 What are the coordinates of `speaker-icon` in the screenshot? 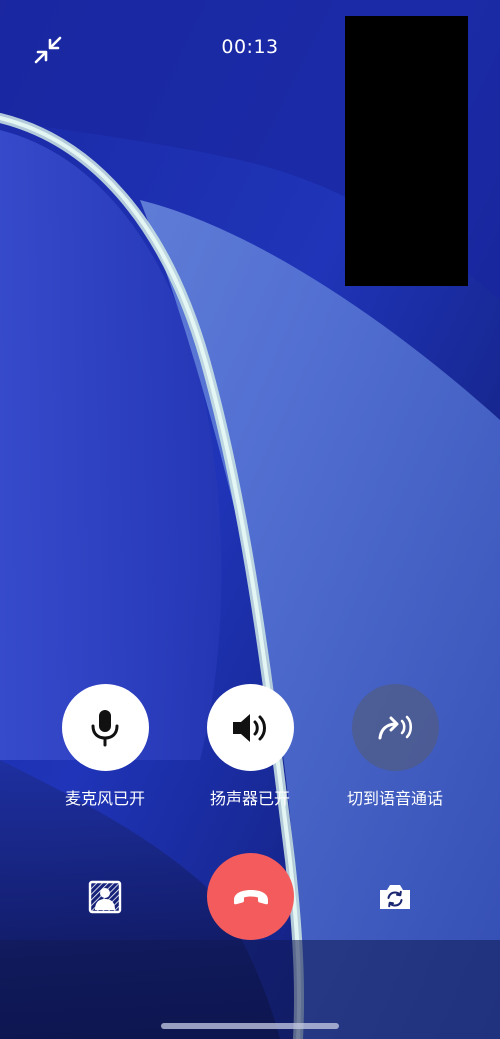 It's located at (249, 727).